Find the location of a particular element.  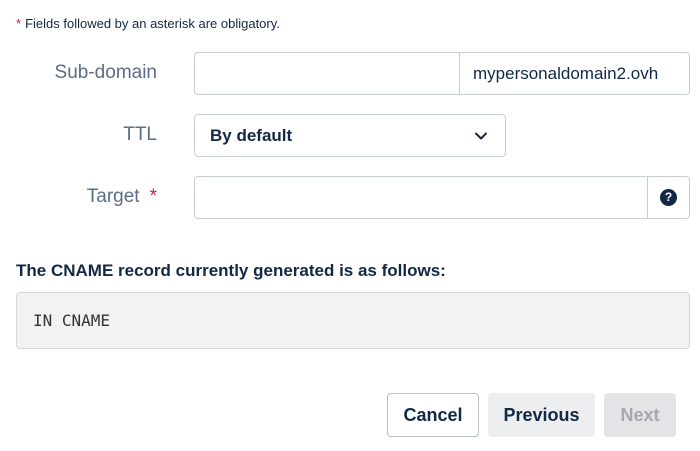

target-label-text: Target is located at coordinates (113, 196).